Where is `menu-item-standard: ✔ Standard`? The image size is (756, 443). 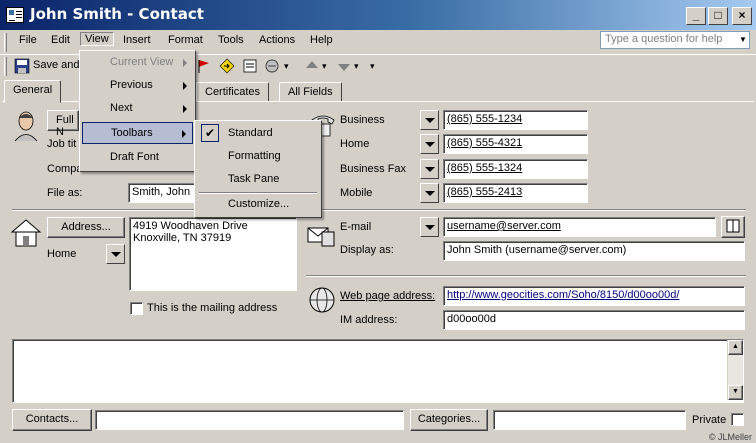
menu-item-standard: ✔ Standard is located at coordinates (258, 134).